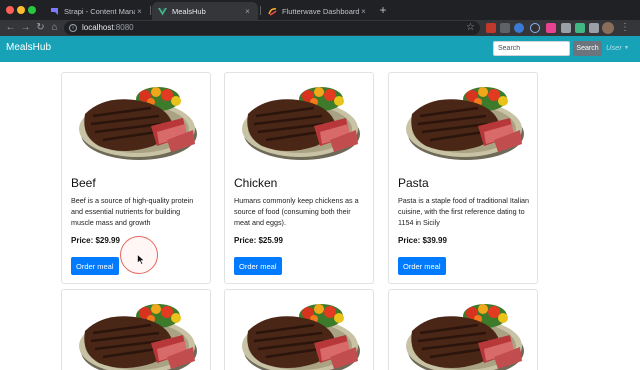  Describe the element at coordinates (535, 28) in the screenshot. I see `react-devtools-icon` at that location.